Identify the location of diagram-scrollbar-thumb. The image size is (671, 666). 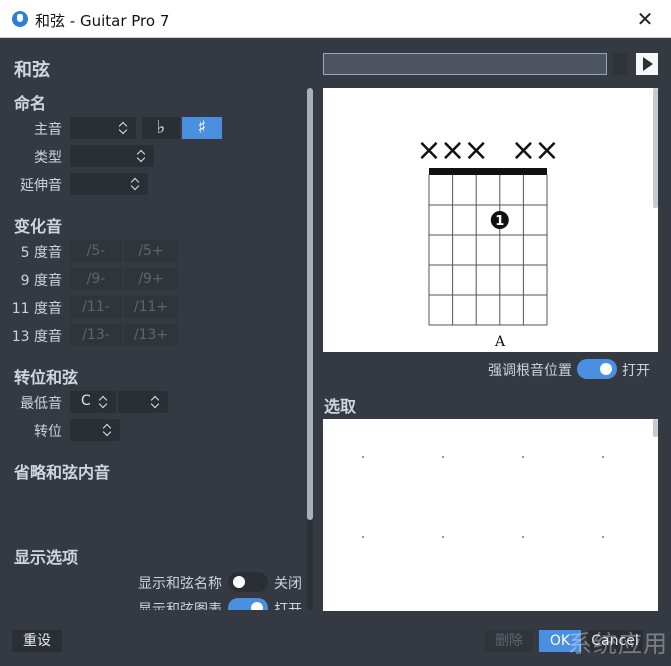
(655, 148).